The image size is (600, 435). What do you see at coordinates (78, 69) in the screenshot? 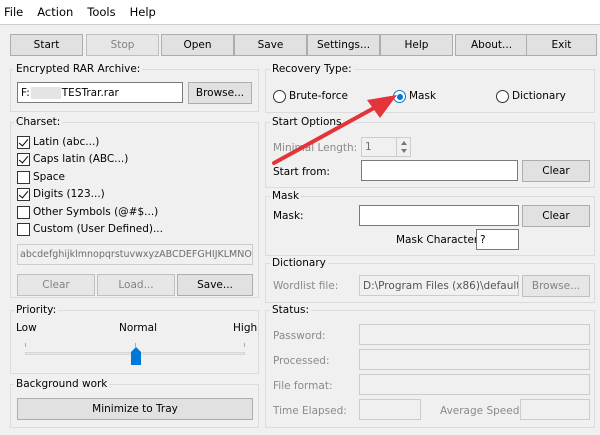
I see `archive-legend: Encrypted RAR Archive:` at bounding box center [78, 69].